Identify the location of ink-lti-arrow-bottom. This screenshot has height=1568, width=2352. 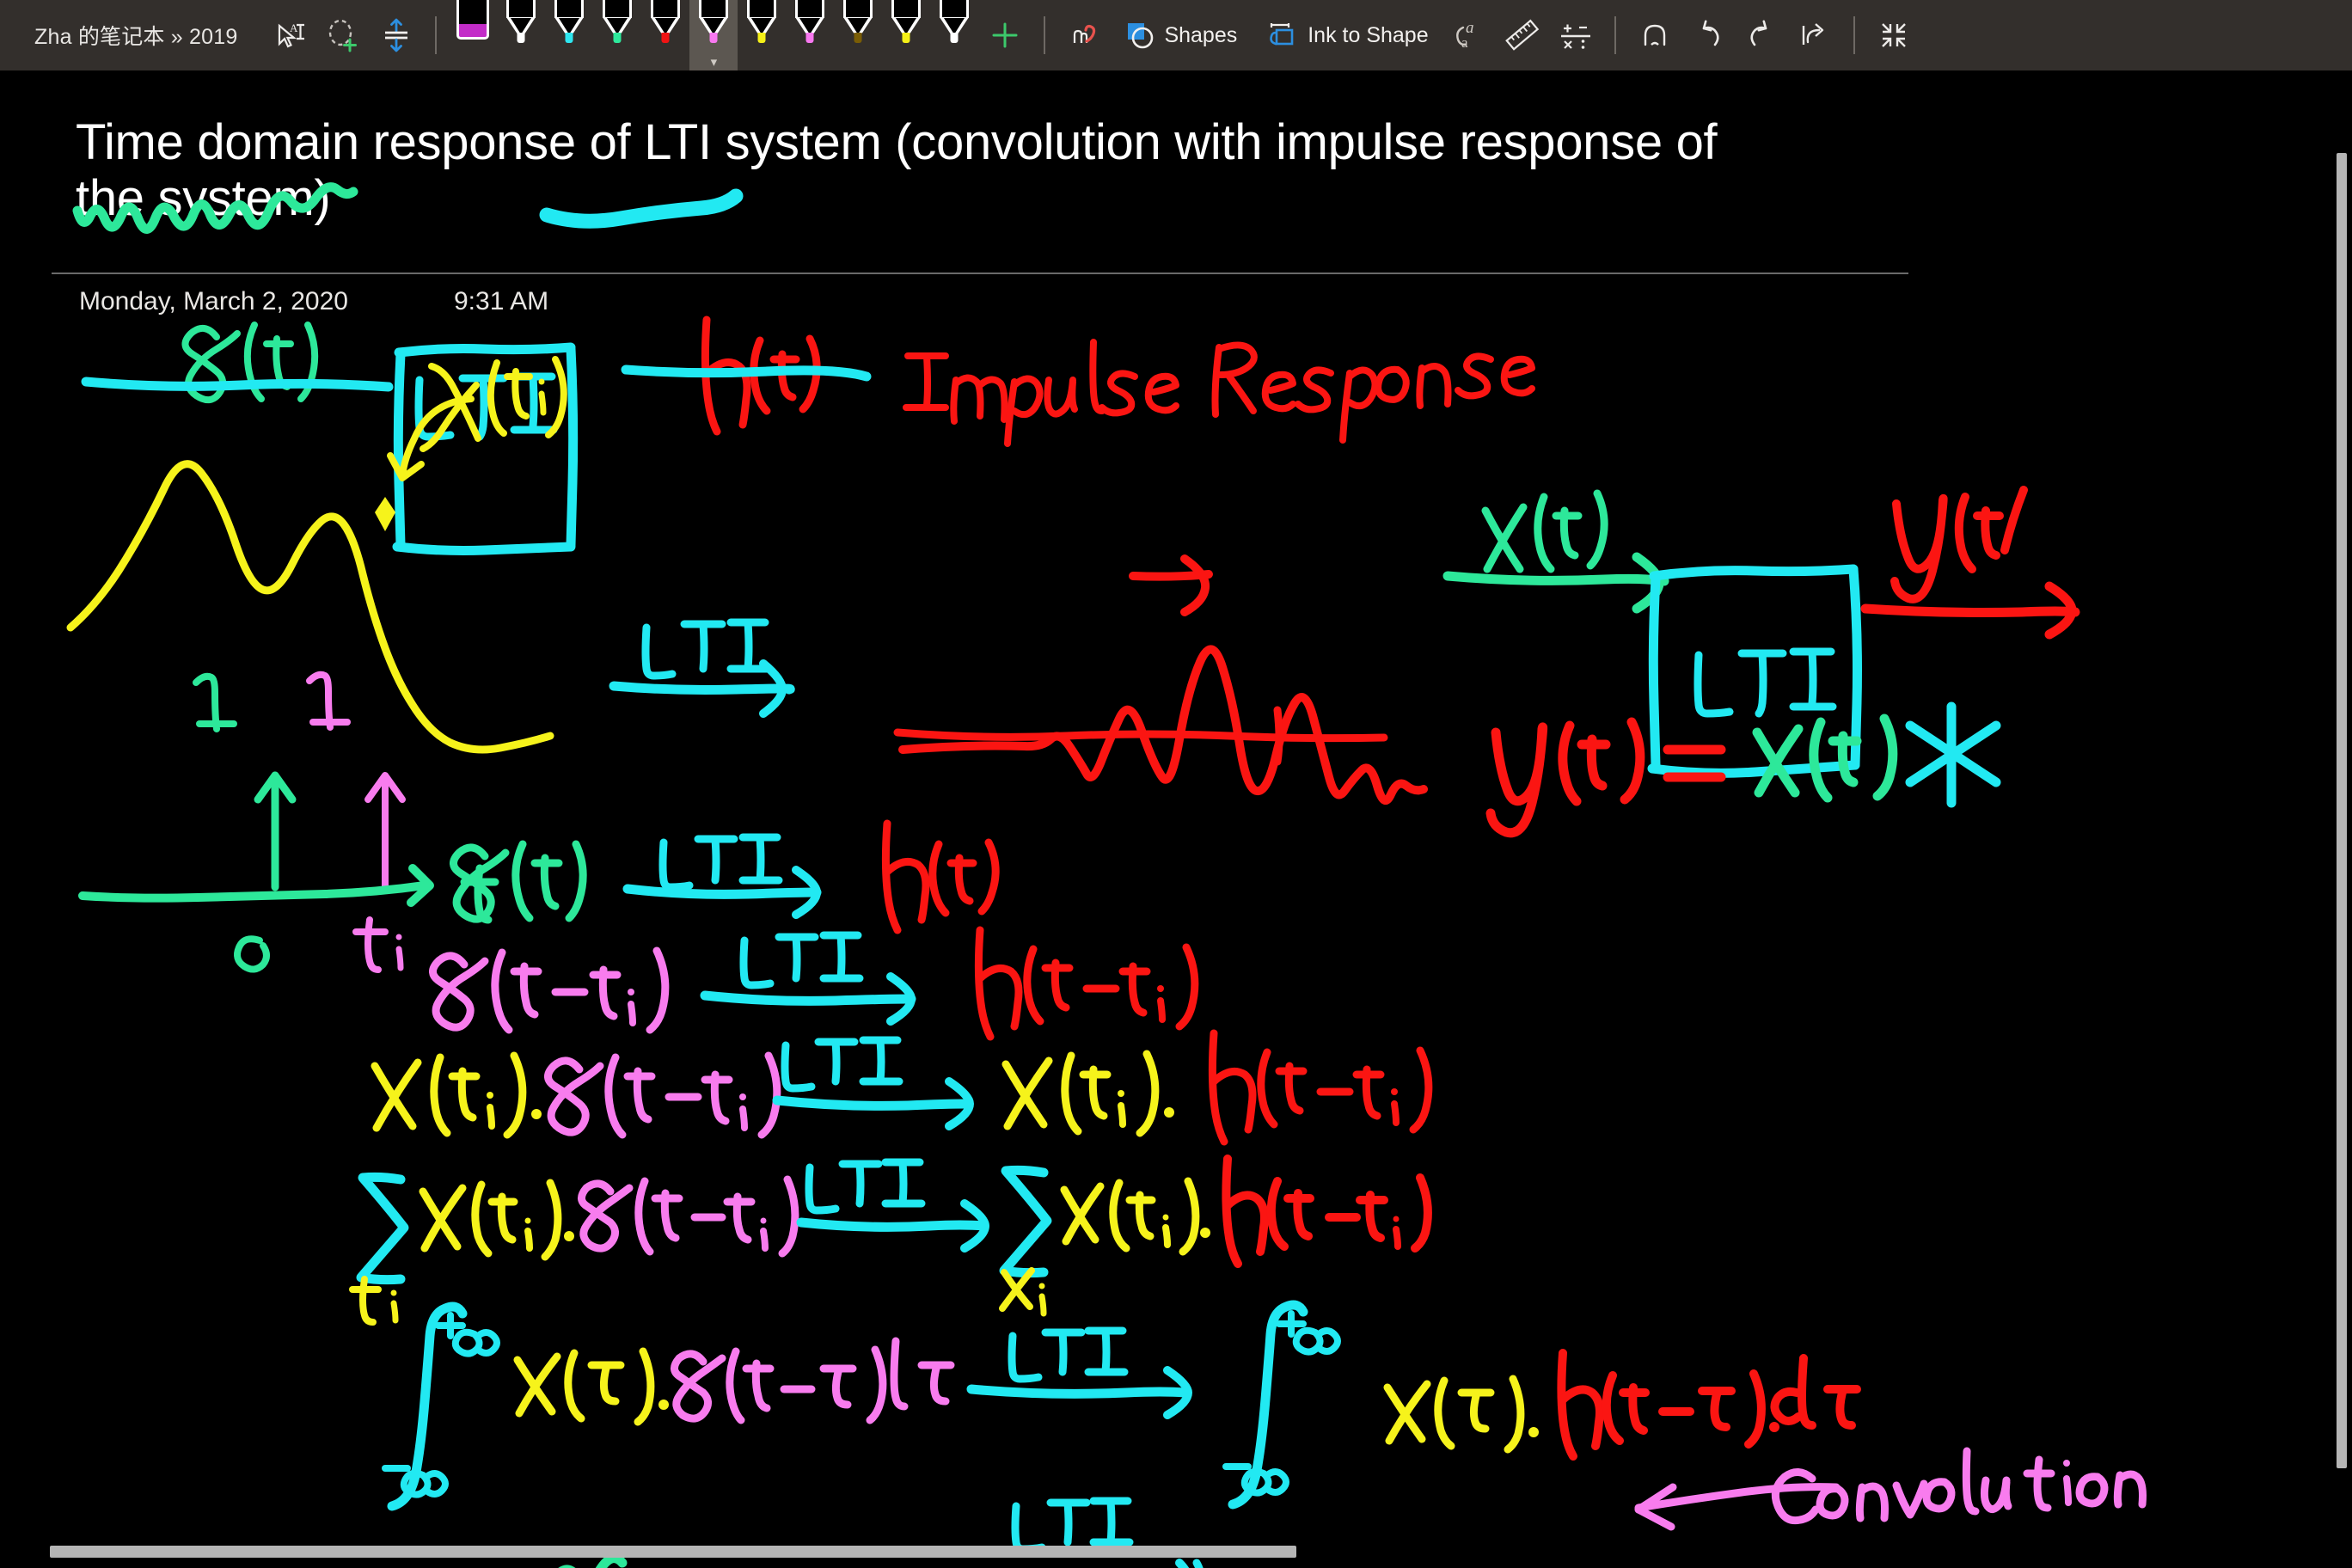
(1100, 1532).